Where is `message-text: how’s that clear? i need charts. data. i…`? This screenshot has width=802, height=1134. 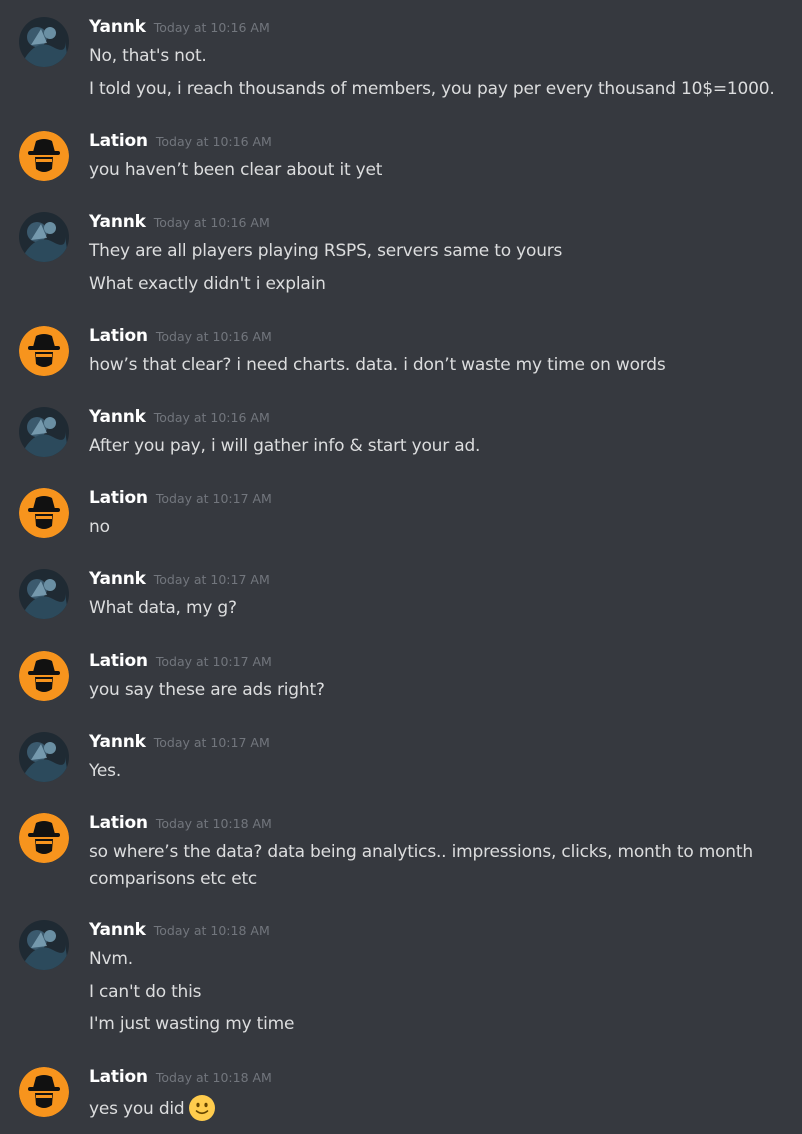
message-text: how’s that clear? i need charts. data. i… is located at coordinates (377, 365).